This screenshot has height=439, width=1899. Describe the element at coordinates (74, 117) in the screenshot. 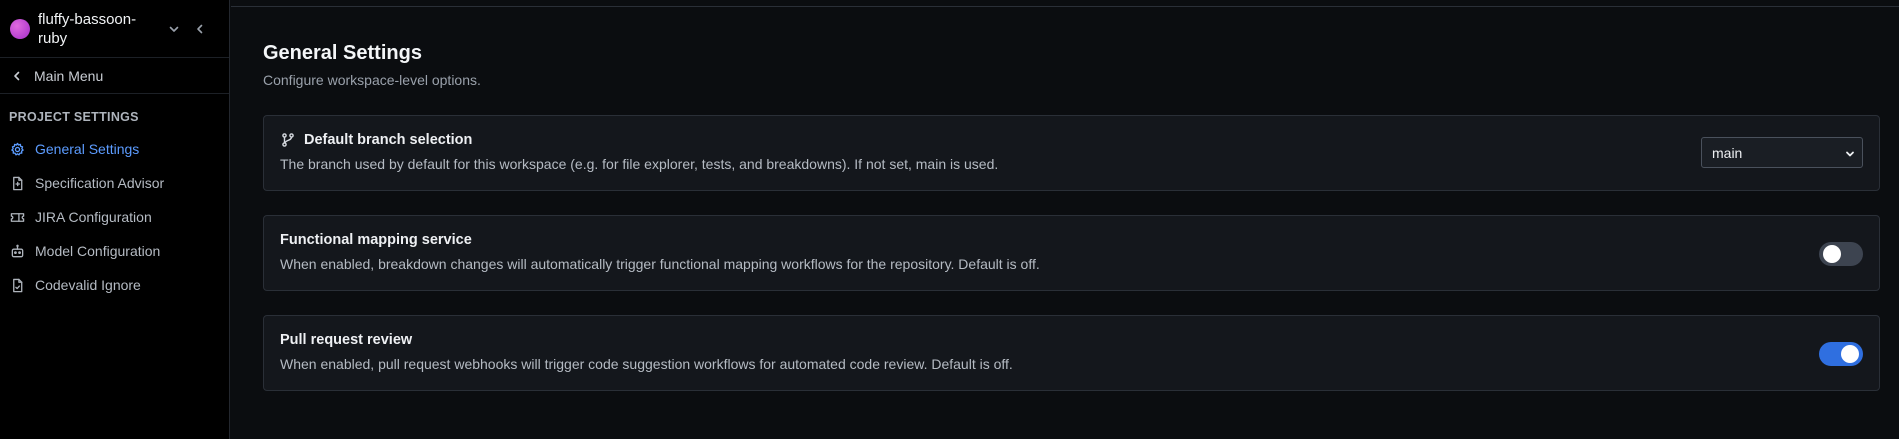

I see `section-title: PROJECT SETTINGS` at that location.